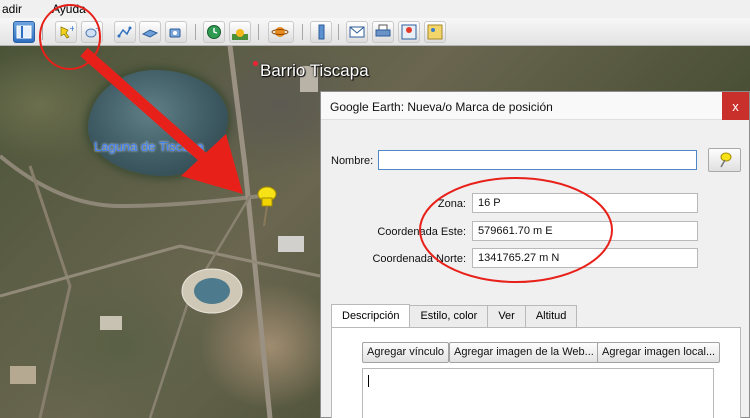 This screenshot has width=750, height=418. What do you see at coordinates (69, 9) in the screenshot?
I see `menu-help: Ayuda` at bounding box center [69, 9].